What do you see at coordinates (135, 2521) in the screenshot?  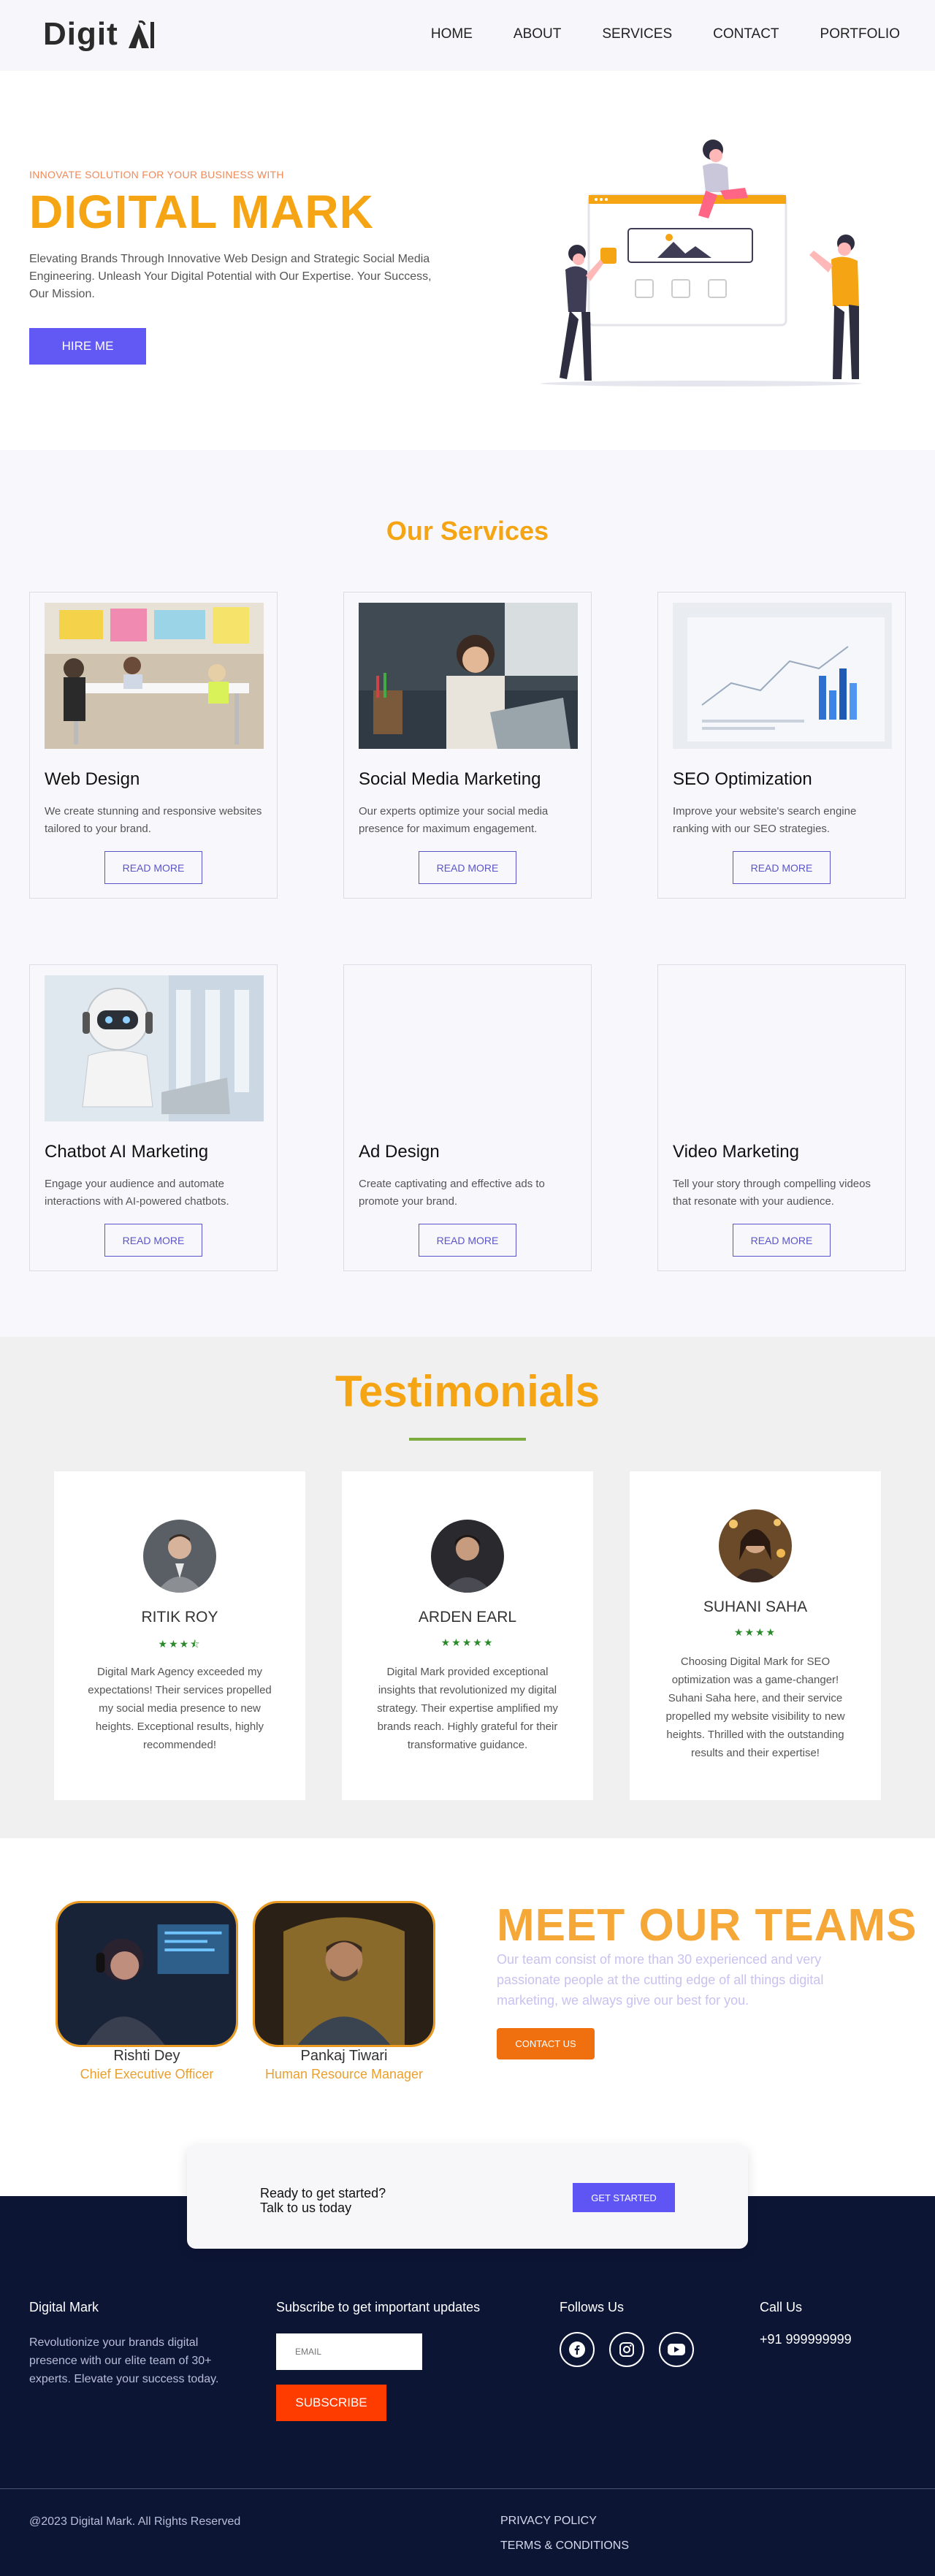 I see `copyright-text: @2023 Digital Mark. All Rights Reserved` at bounding box center [135, 2521].